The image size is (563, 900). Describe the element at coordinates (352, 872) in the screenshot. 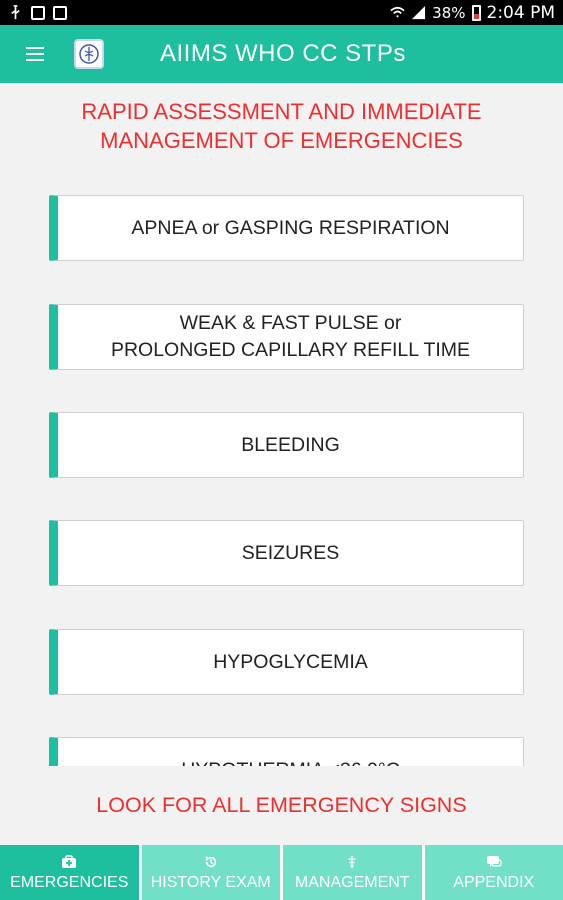

I see `tab-management: MANAGEMENT` at that location.